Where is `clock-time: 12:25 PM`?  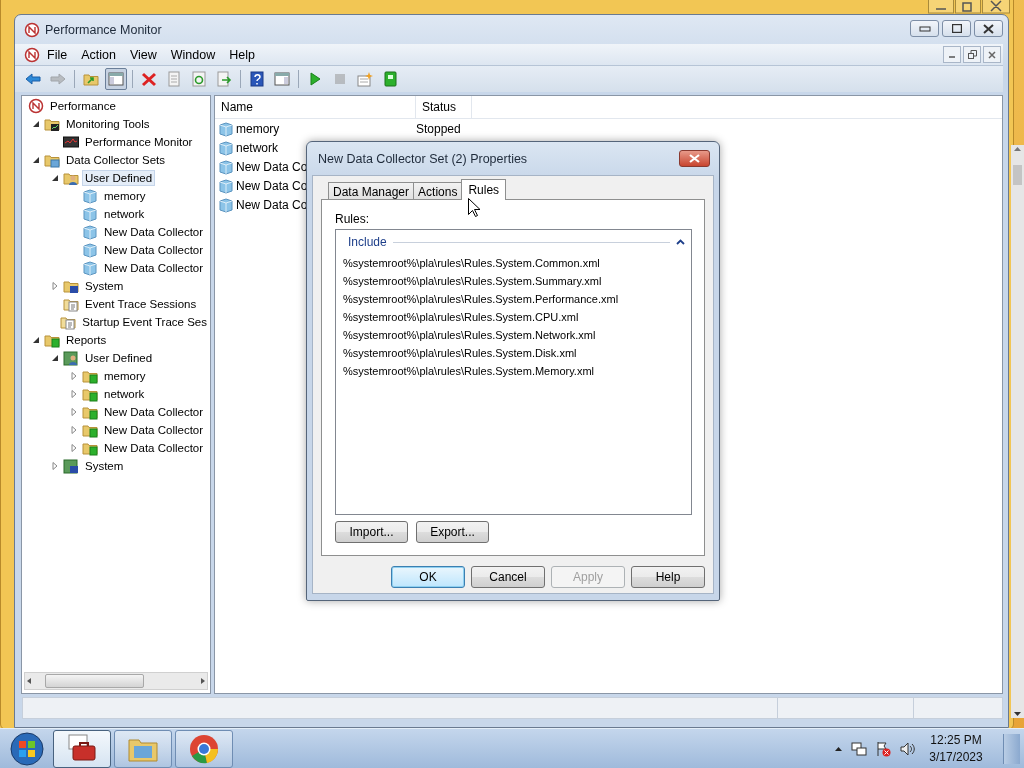 clock-time: 12:25 PM is located at coordinates (956, 740).